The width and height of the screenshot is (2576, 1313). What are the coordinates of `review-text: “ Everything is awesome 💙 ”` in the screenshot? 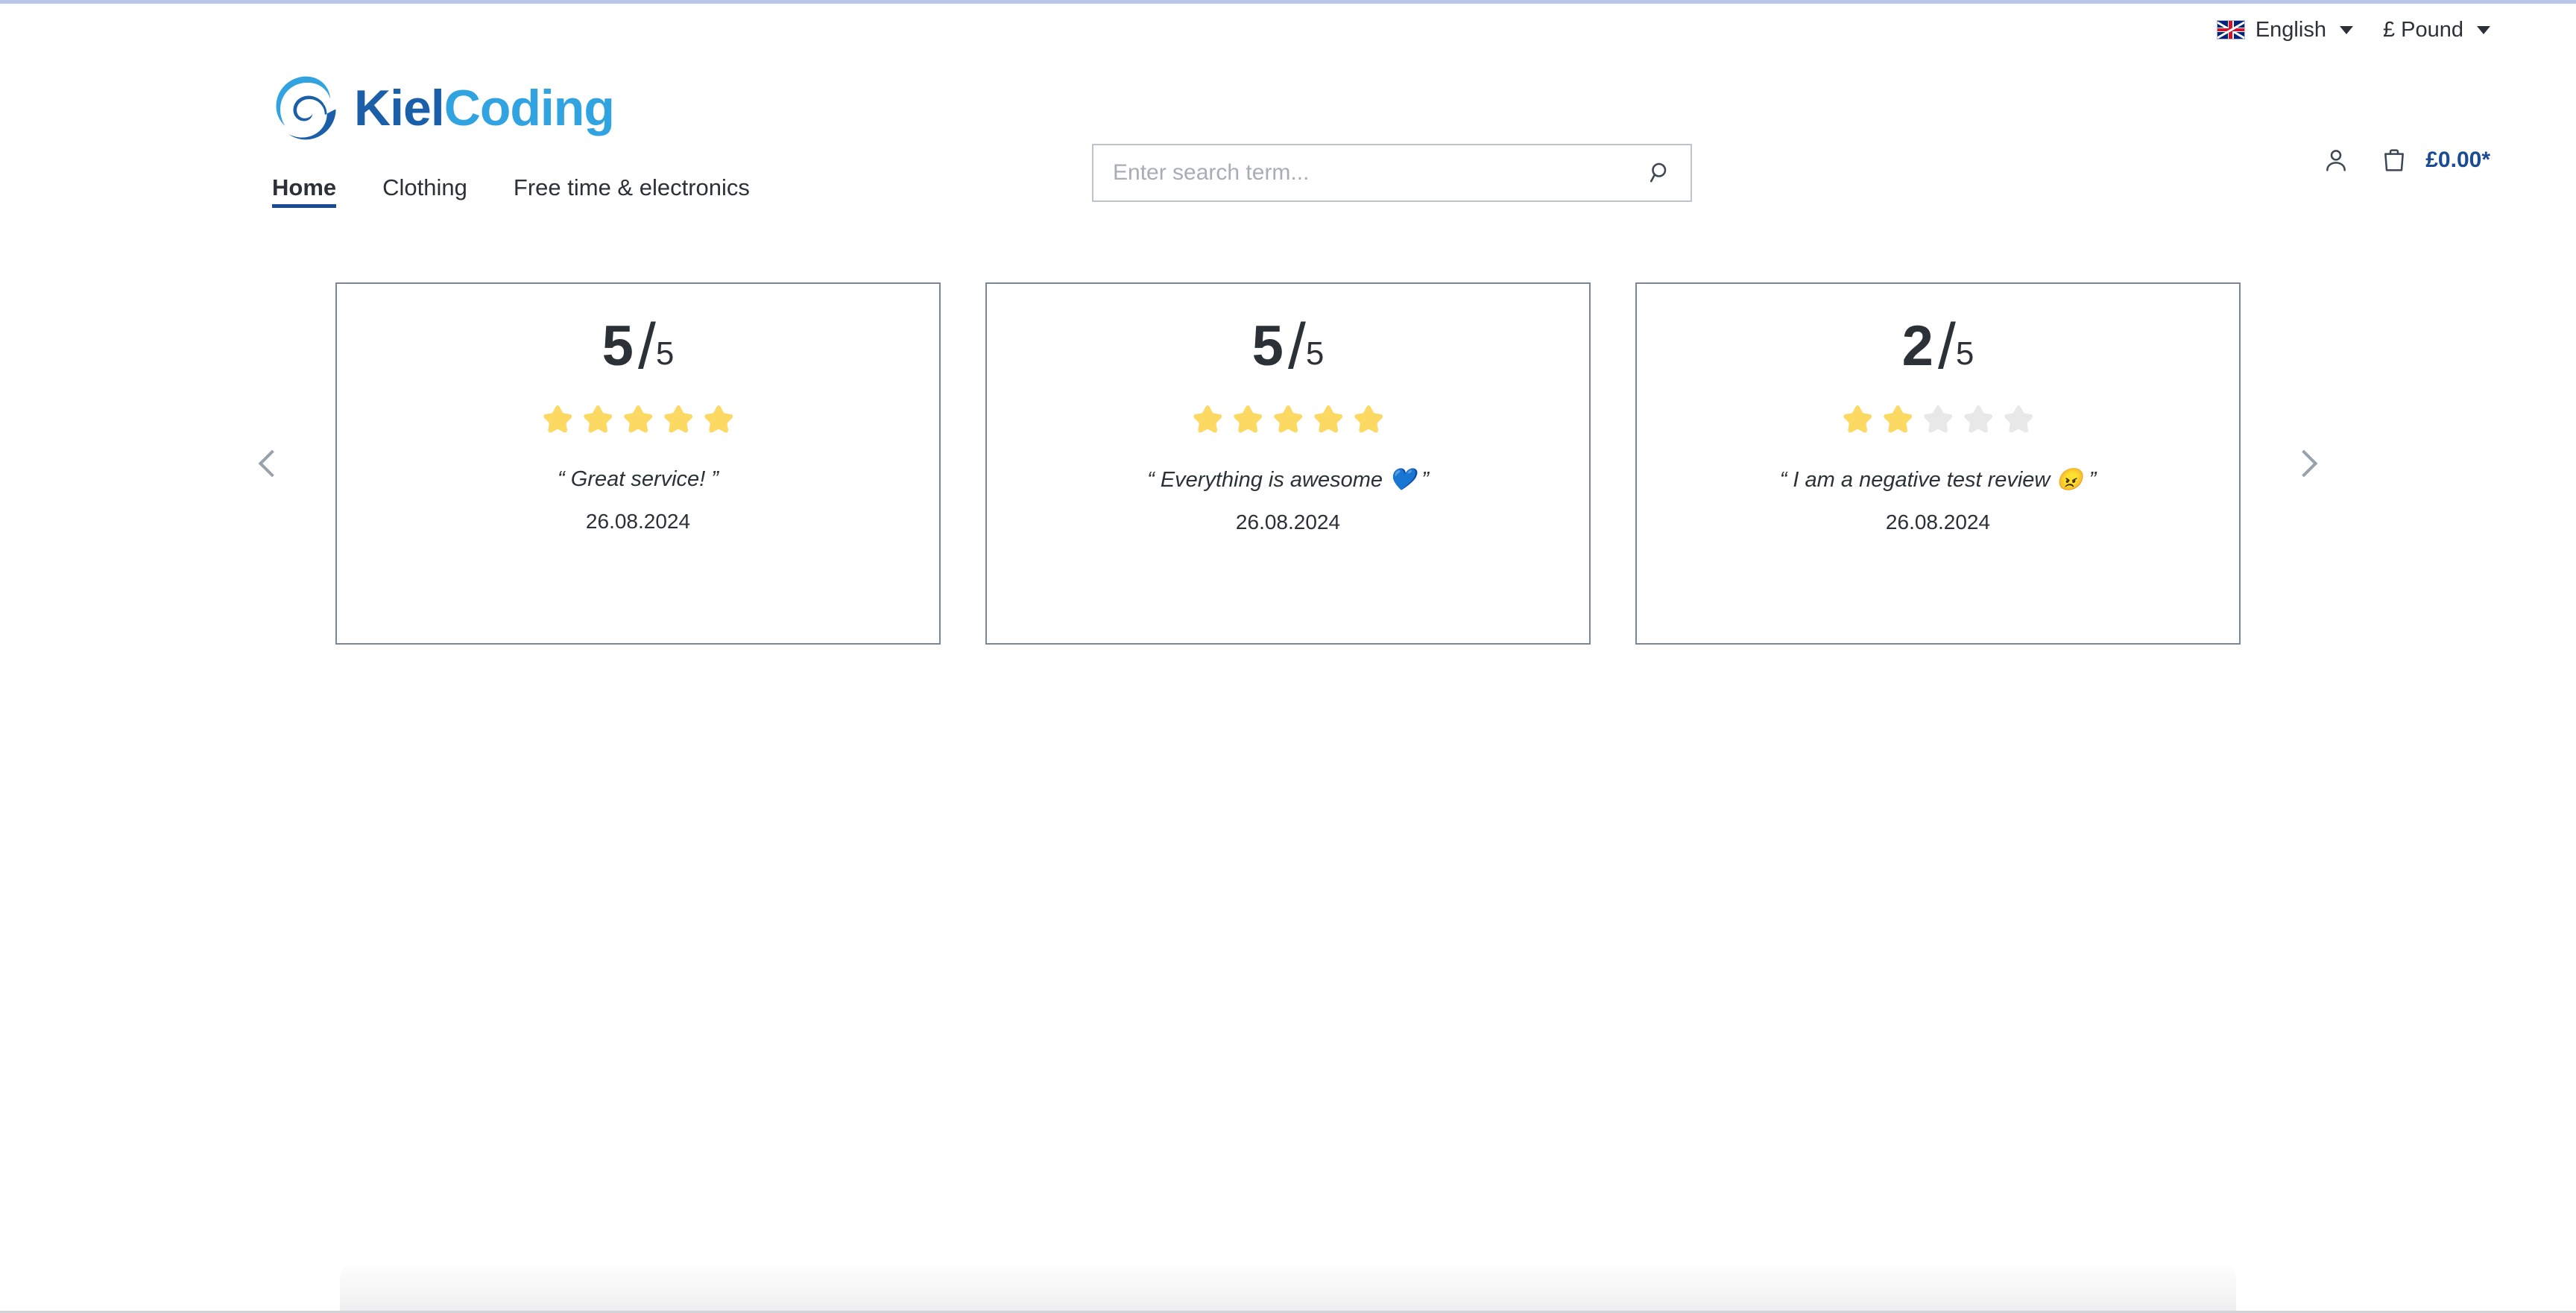 It's located at (1288, 480).